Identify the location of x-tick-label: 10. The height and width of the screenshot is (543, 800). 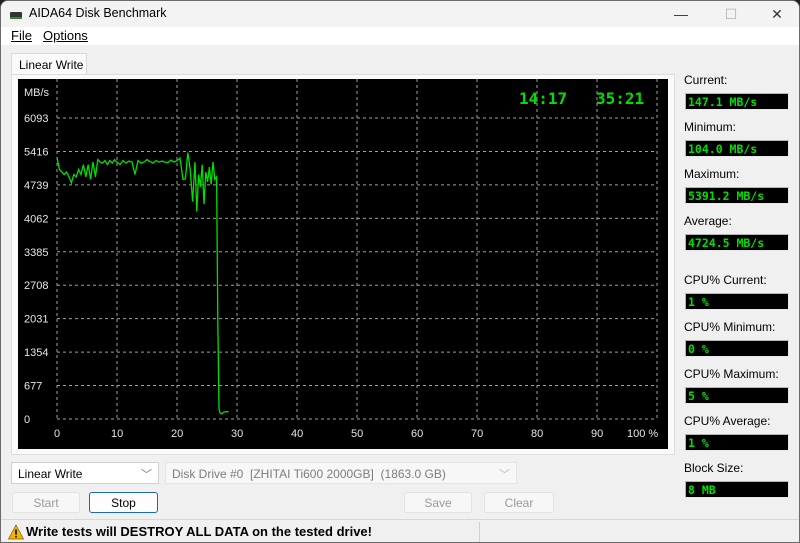
(117, 434).